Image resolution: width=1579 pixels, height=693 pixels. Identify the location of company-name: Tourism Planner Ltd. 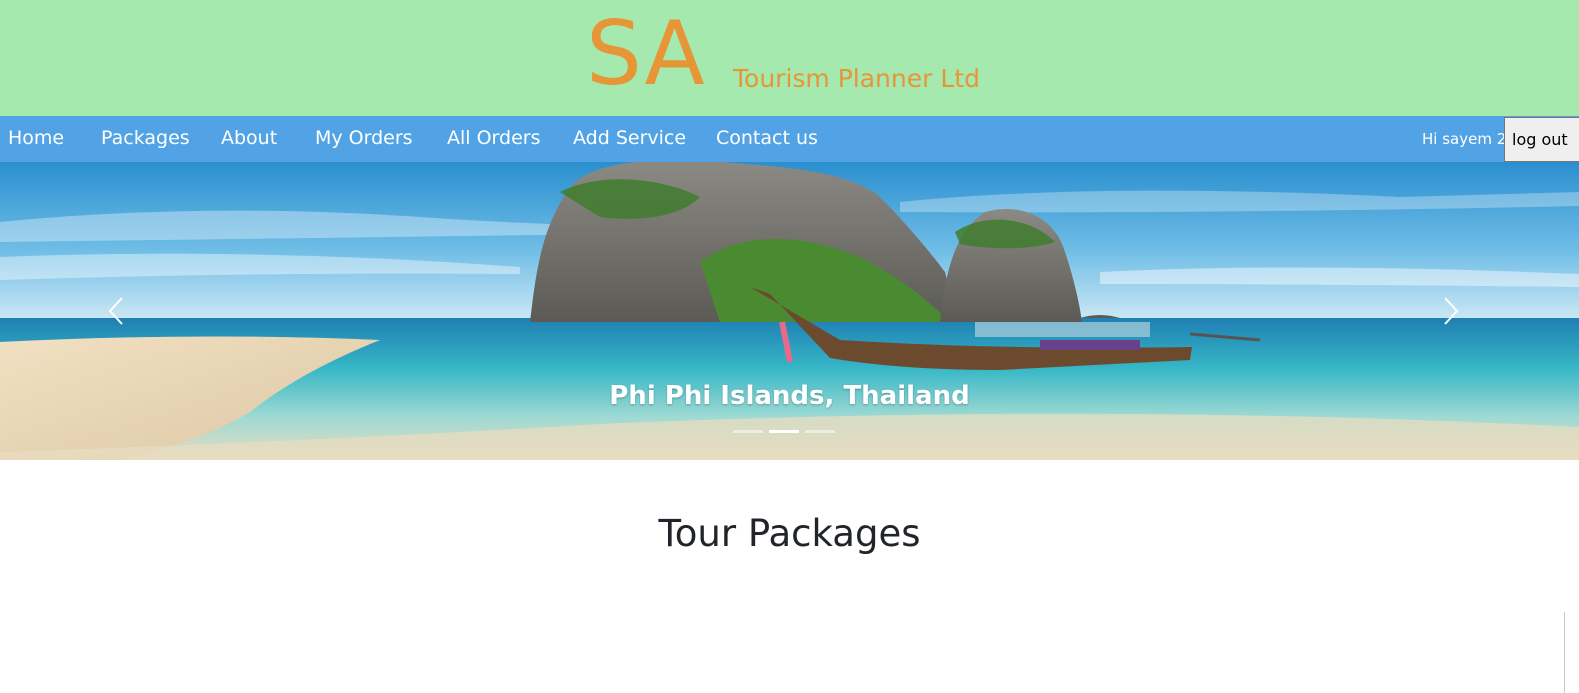
(856, 78).